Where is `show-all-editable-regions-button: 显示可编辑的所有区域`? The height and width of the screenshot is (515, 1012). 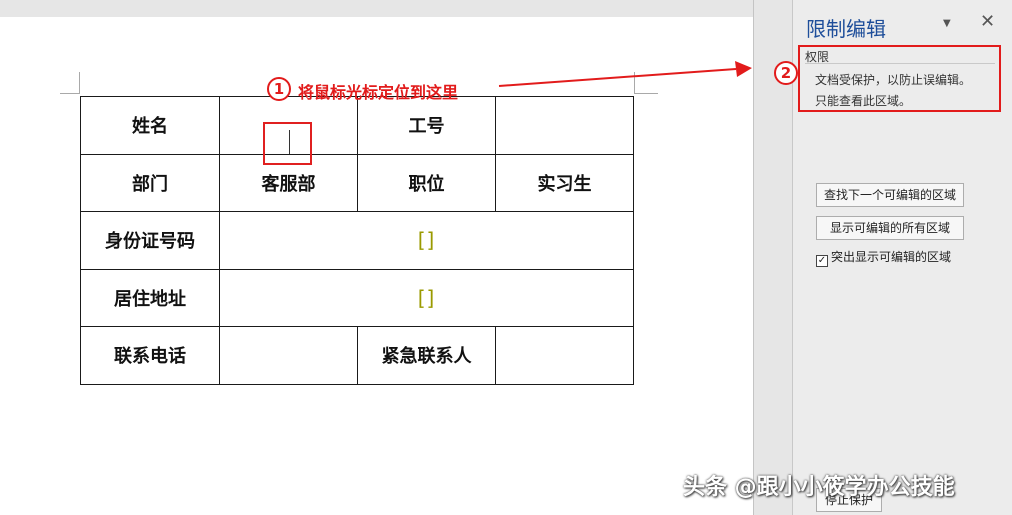 show-all-editable-regions-button: 显示可编辑的所有区域 is located at coordinates (890, 228).